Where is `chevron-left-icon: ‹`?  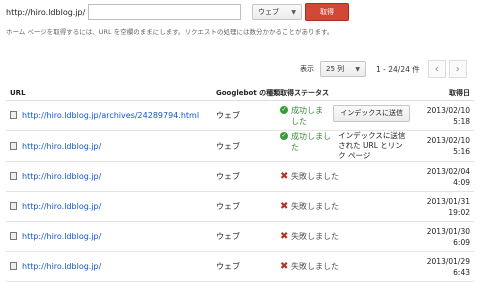 chevron-left-icon: ‹ is located at coordinates (436, 69).